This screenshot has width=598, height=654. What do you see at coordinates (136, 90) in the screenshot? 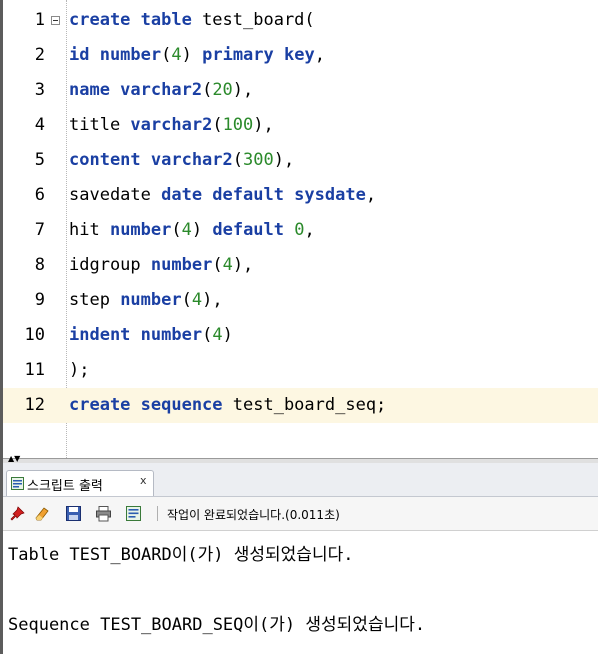
I see `sql-keyword: name varchar2` at bounding box center [136, 90].